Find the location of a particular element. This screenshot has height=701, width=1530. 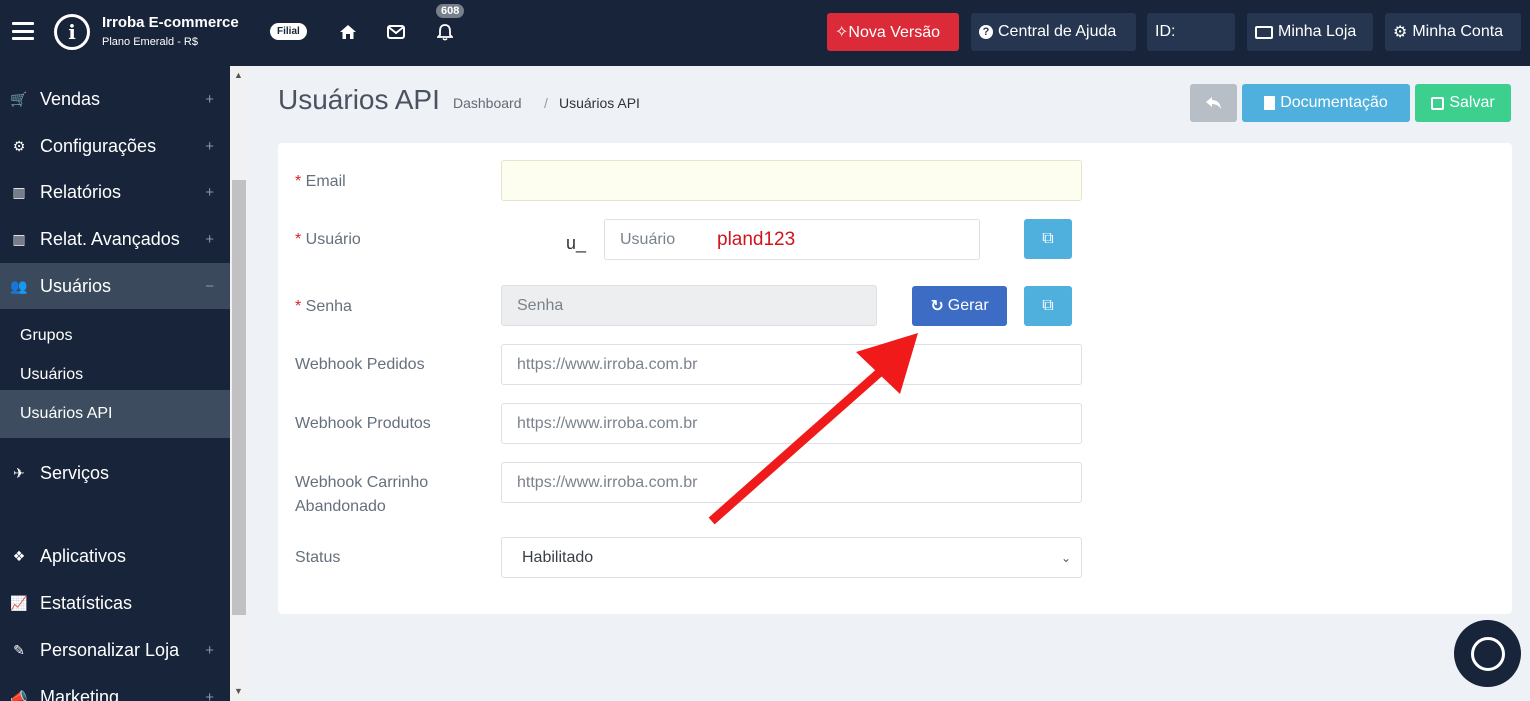

bullhorn-icon: 📣 is located at coordinates (19, 694).